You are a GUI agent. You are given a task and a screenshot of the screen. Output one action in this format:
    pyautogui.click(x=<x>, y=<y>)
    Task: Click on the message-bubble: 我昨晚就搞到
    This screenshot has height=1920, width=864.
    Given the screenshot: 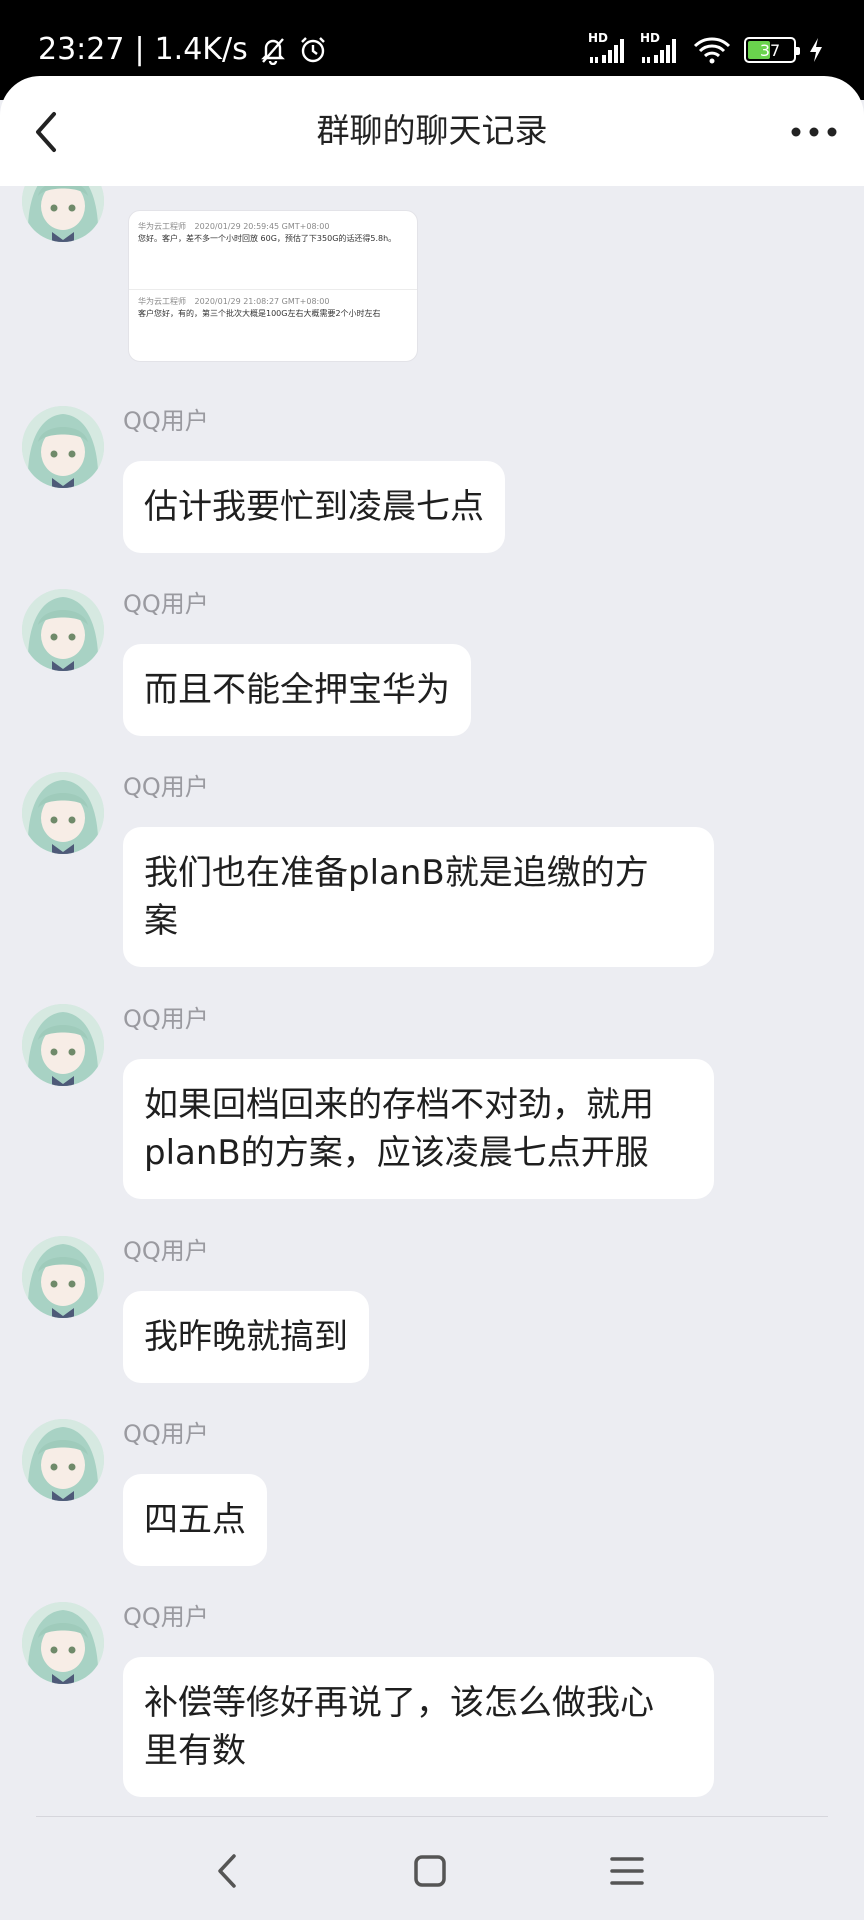 What is the action you would take?
    pyautogui.click(x=246, y=1337)
    